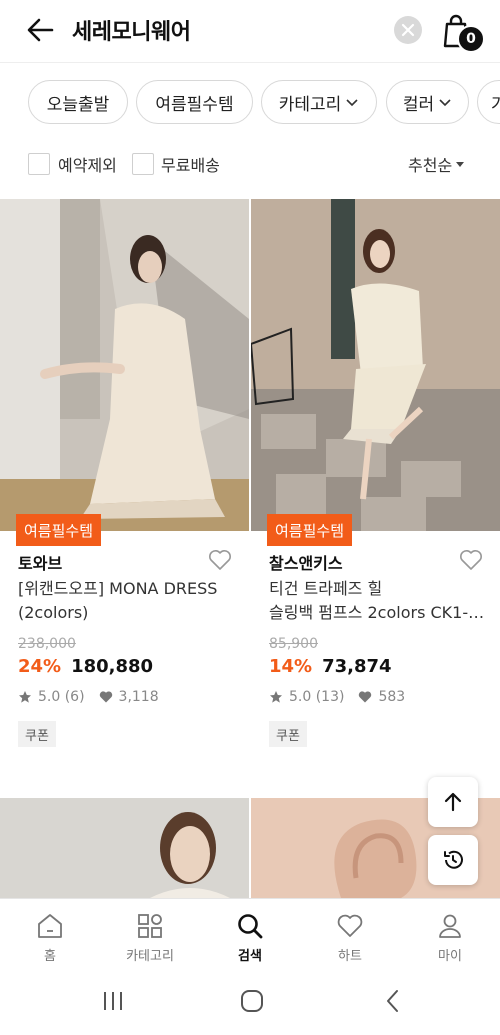 The image size is (500, 1035). Describe the element at coordinates (41, 30) in the screenshot. I see `back-arrow-icon` at that location.